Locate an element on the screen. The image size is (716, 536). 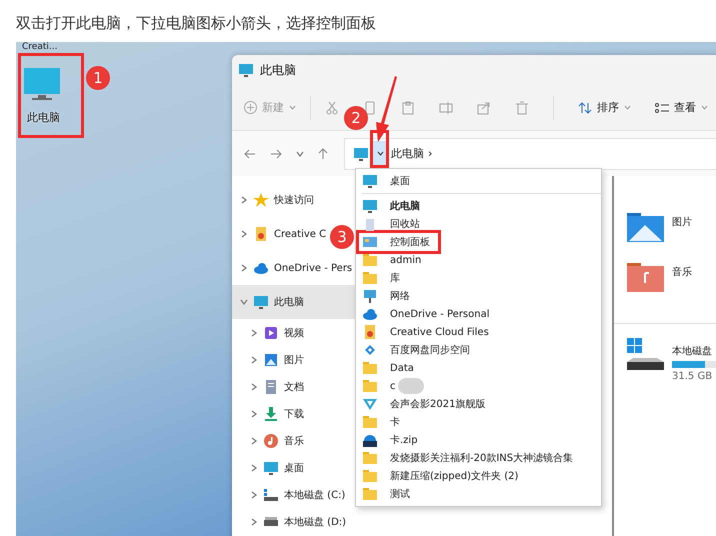
nav-item: 图片 is located at coordinates (269, 359).